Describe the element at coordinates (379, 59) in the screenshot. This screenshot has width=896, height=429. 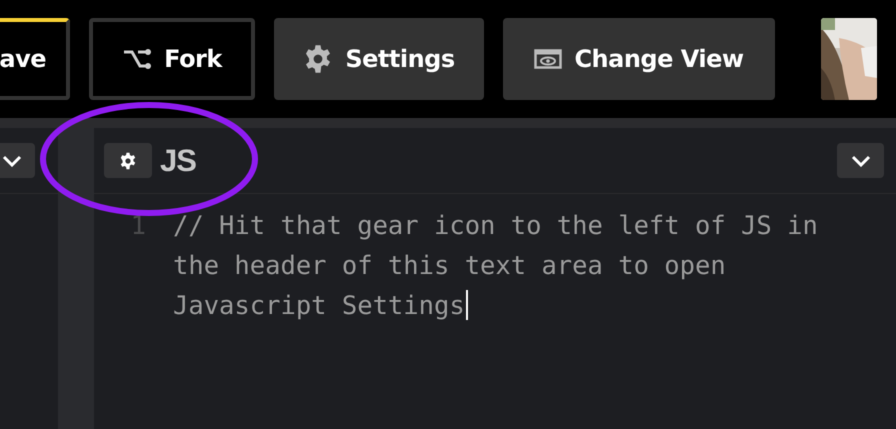
I see `settings-button: Settings` at that location.